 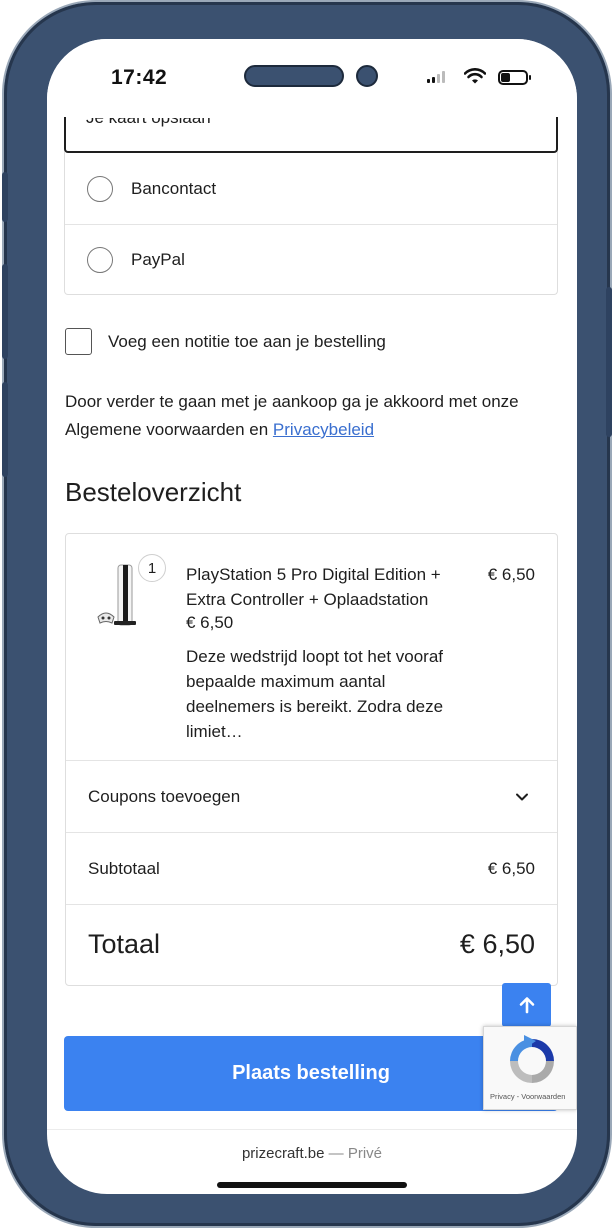 What do you see at coordinates (367, 76) in the screenshot?
I see `camera-icon` at bounding box center [367, 76].